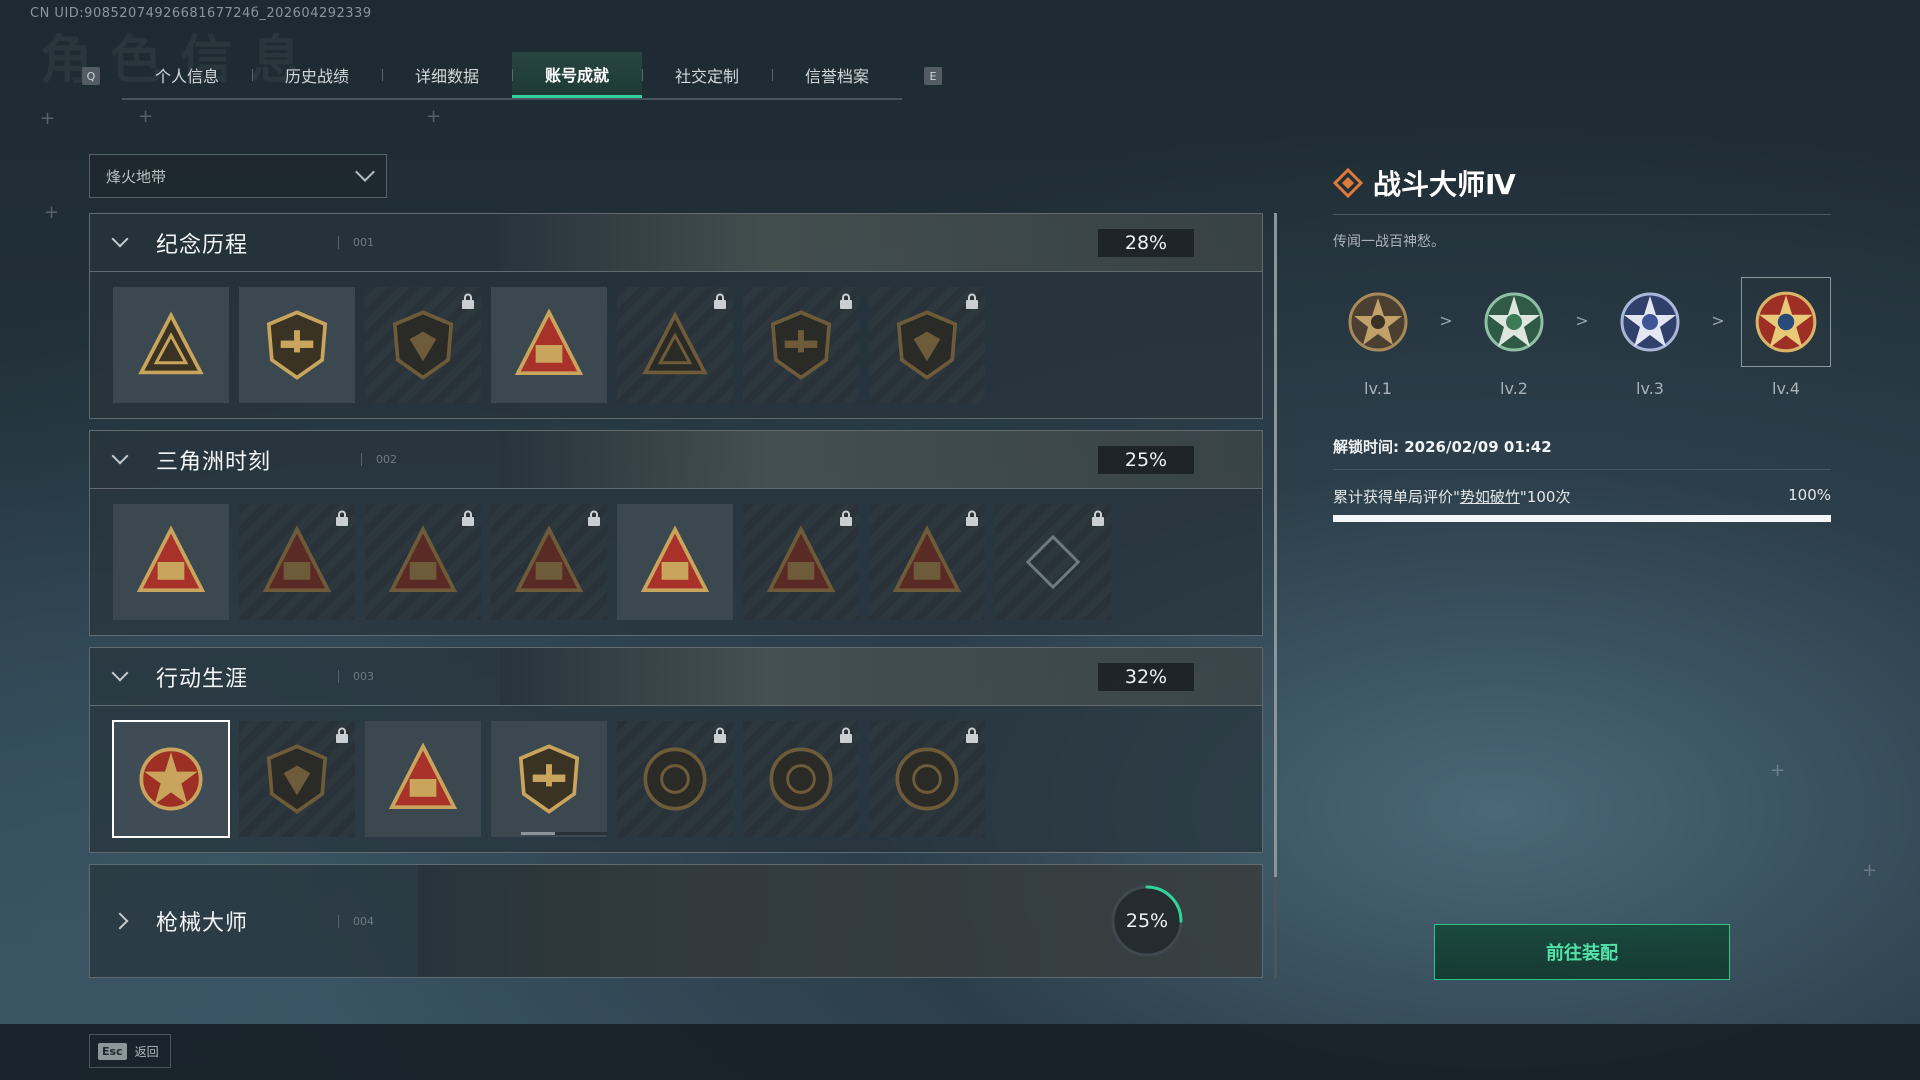 Image resolution: width=1920 pixels, height=1080 pixels. I want to click on condition-highlight-link: 势如破竹, so click(1490, 497).